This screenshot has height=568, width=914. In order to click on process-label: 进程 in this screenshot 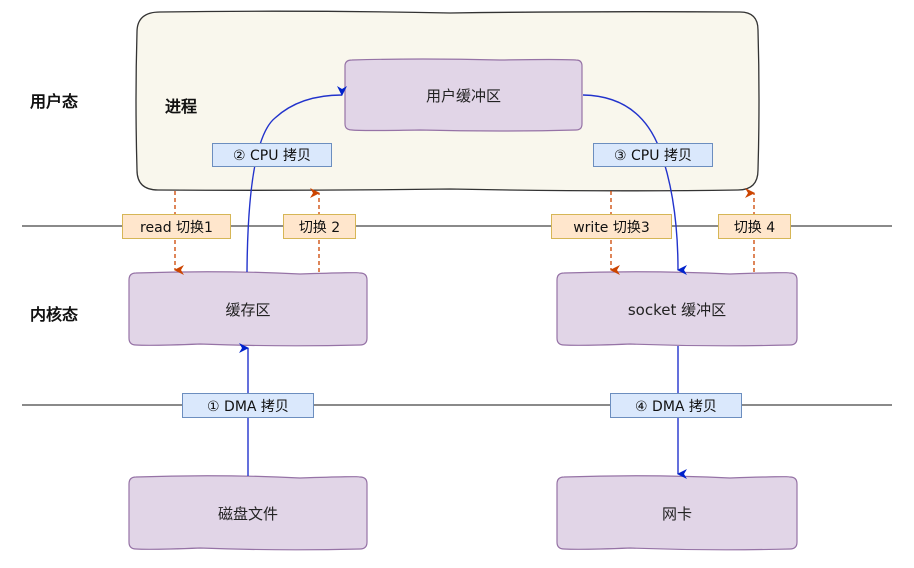, I will do `click(181, 106)`.